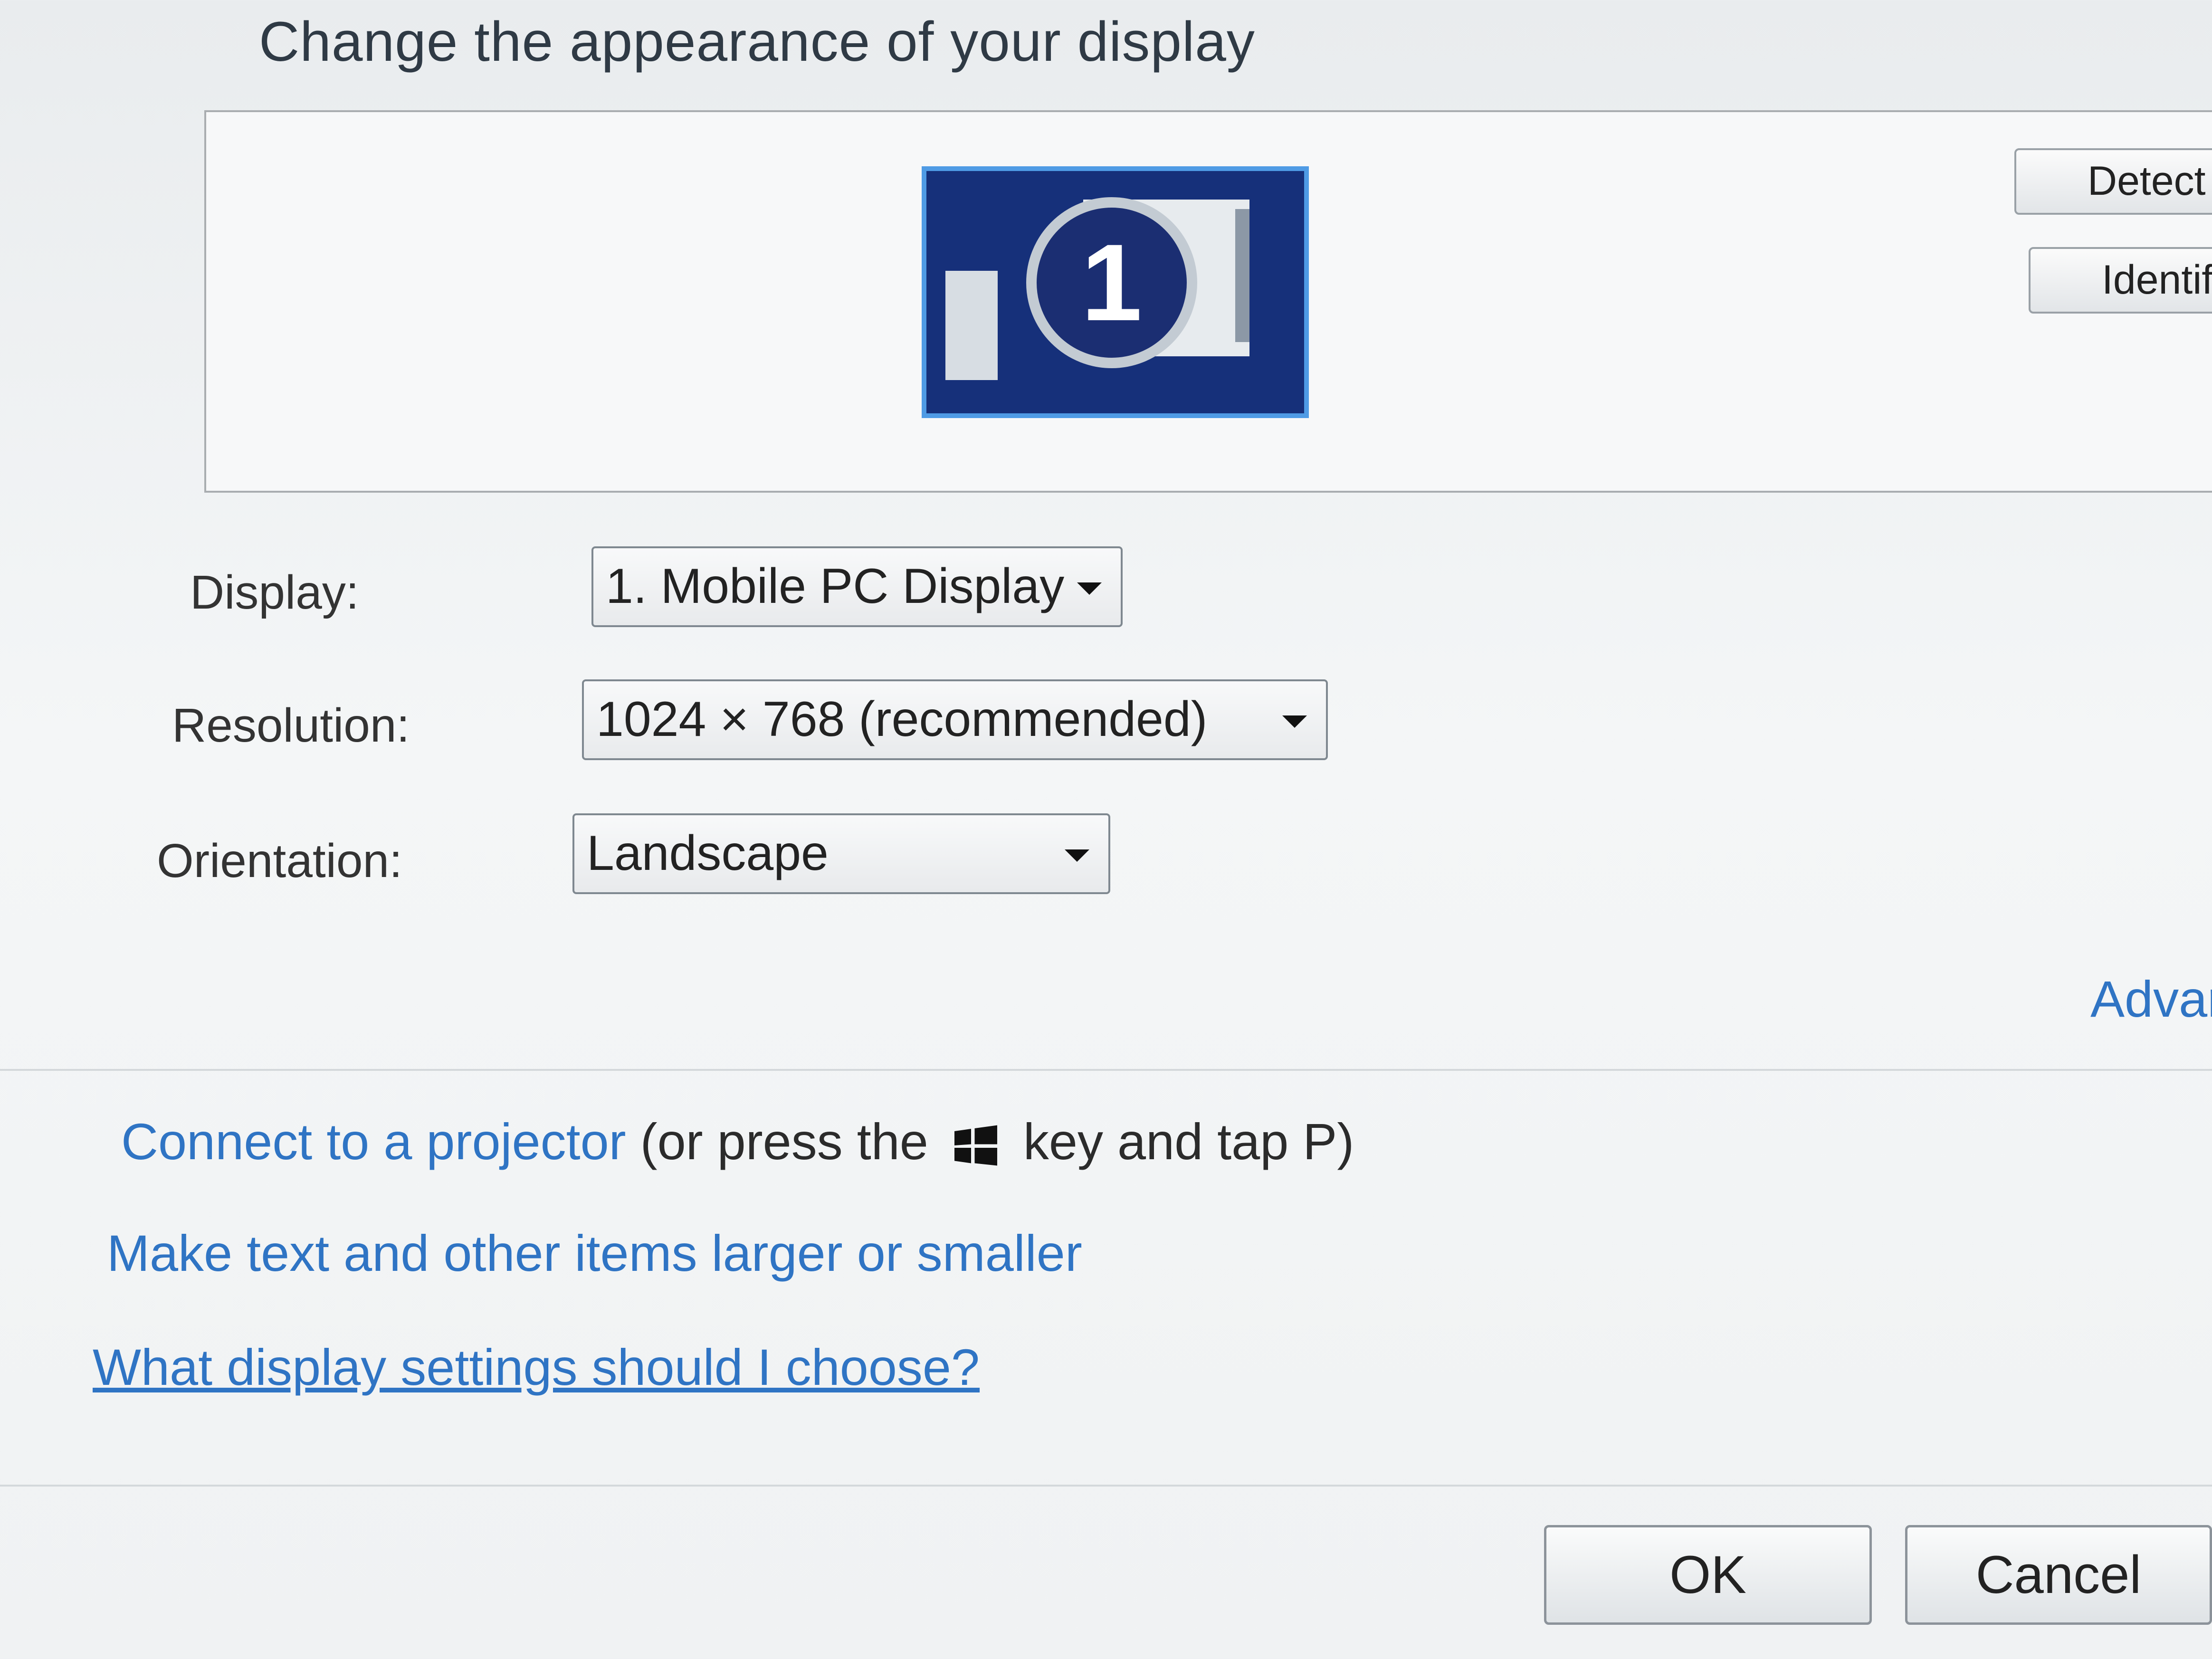  I want to click on display-select: 1. Mobile PC Display, so click(857, 587).